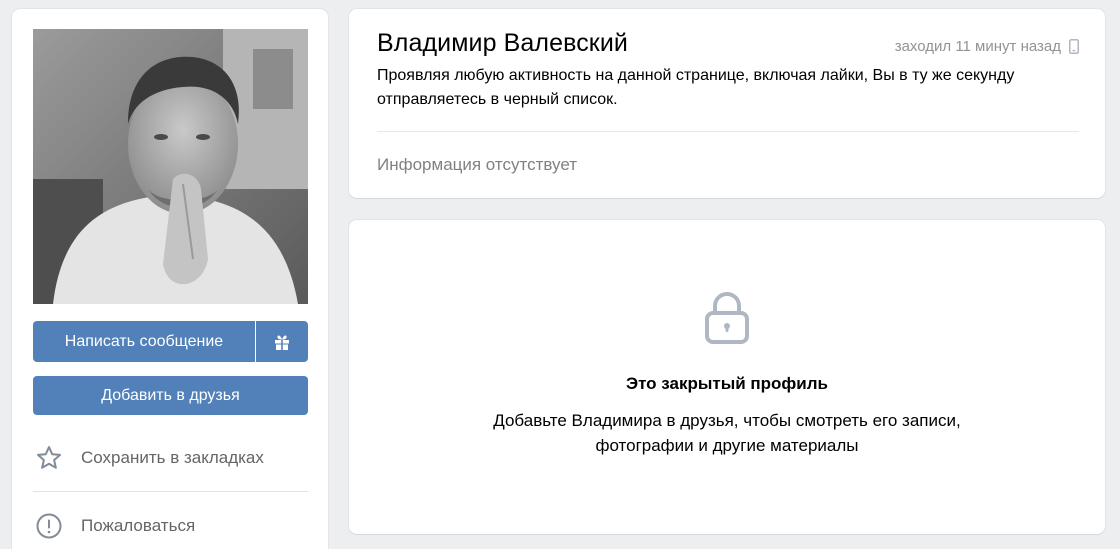  I want to click on primary-actions: Написать сообщение, so click(170, 341).